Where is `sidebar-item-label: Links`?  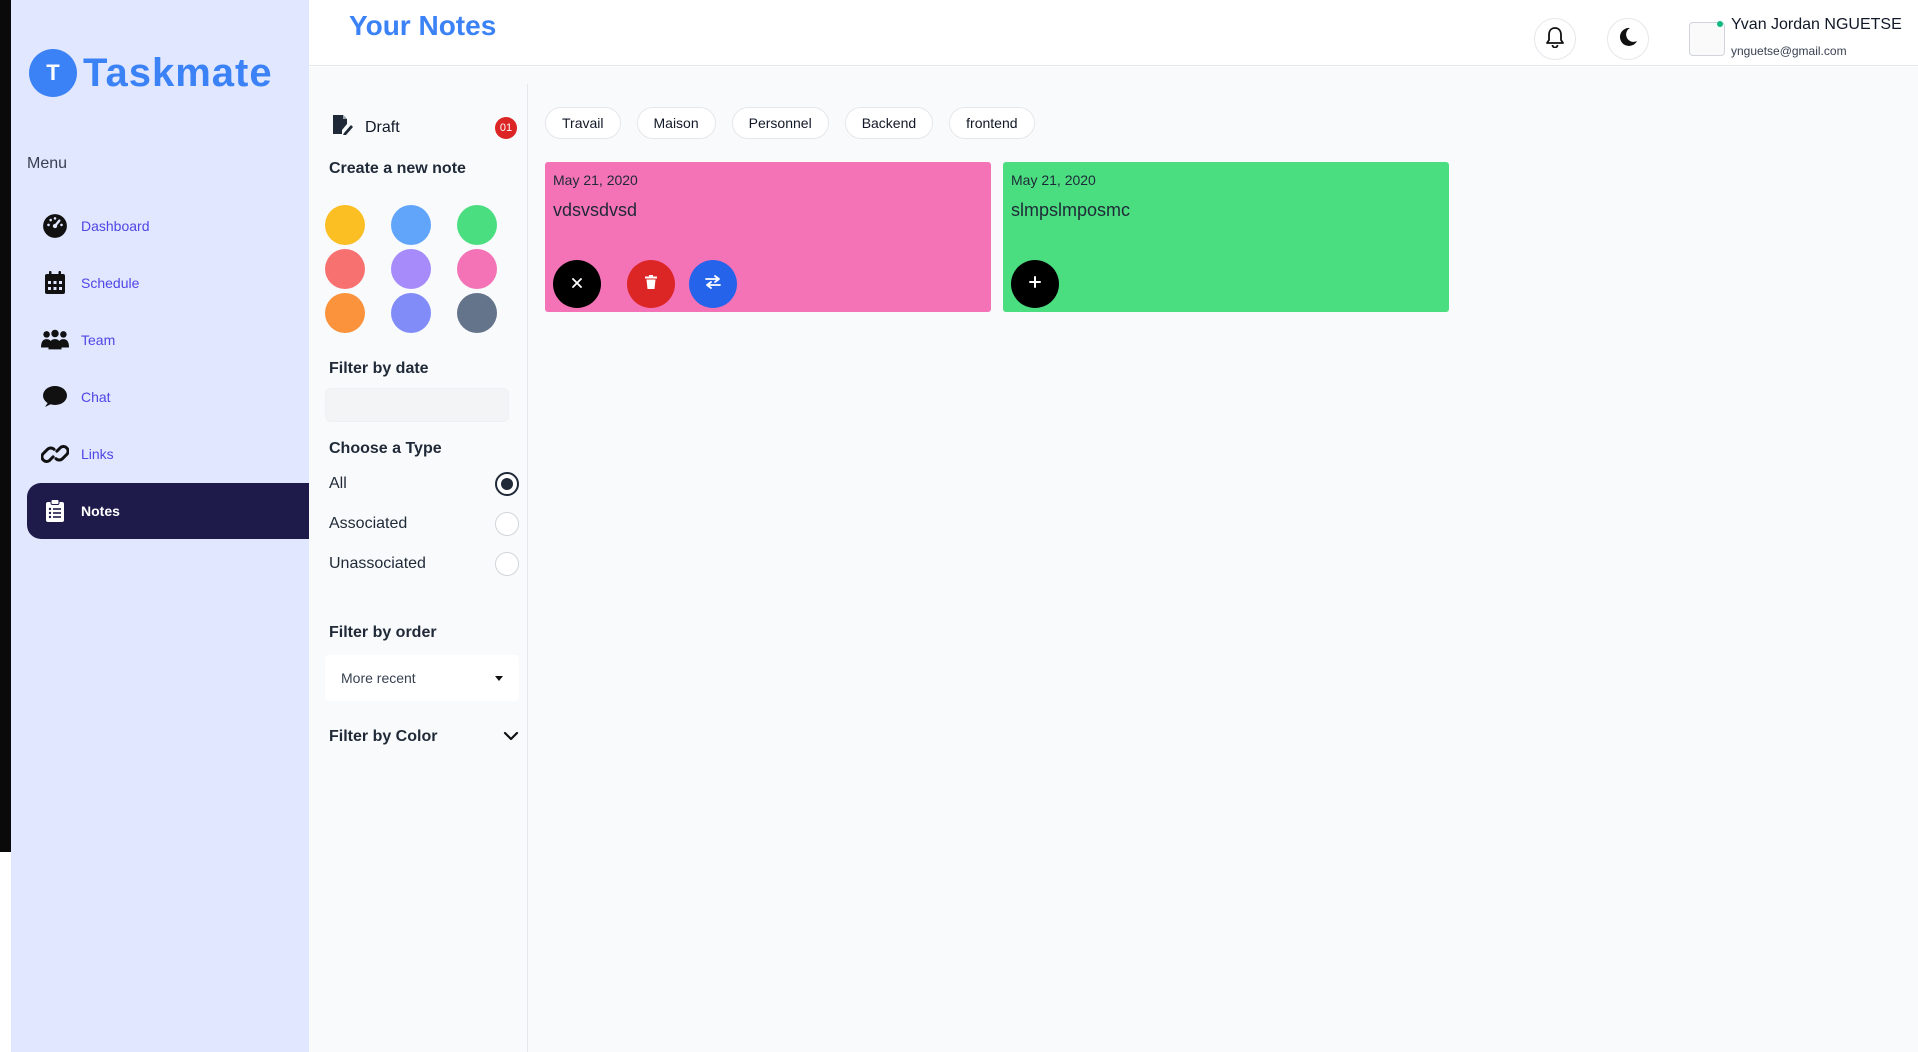
sidebar-item-label: Links is located at coordinates (97, 454).